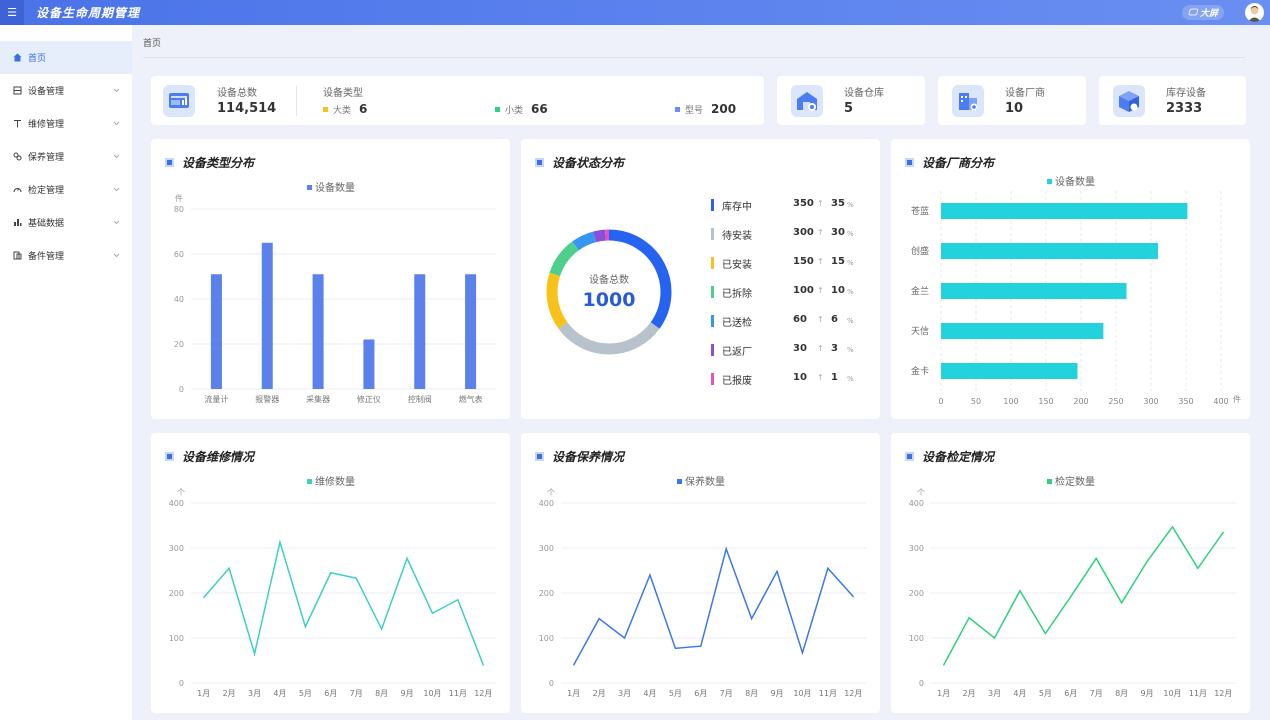 The image size is (1270, 720). Describe the element at coordinates (737, 265) in the screenshot. I see `status-name: 已安装` at that location.